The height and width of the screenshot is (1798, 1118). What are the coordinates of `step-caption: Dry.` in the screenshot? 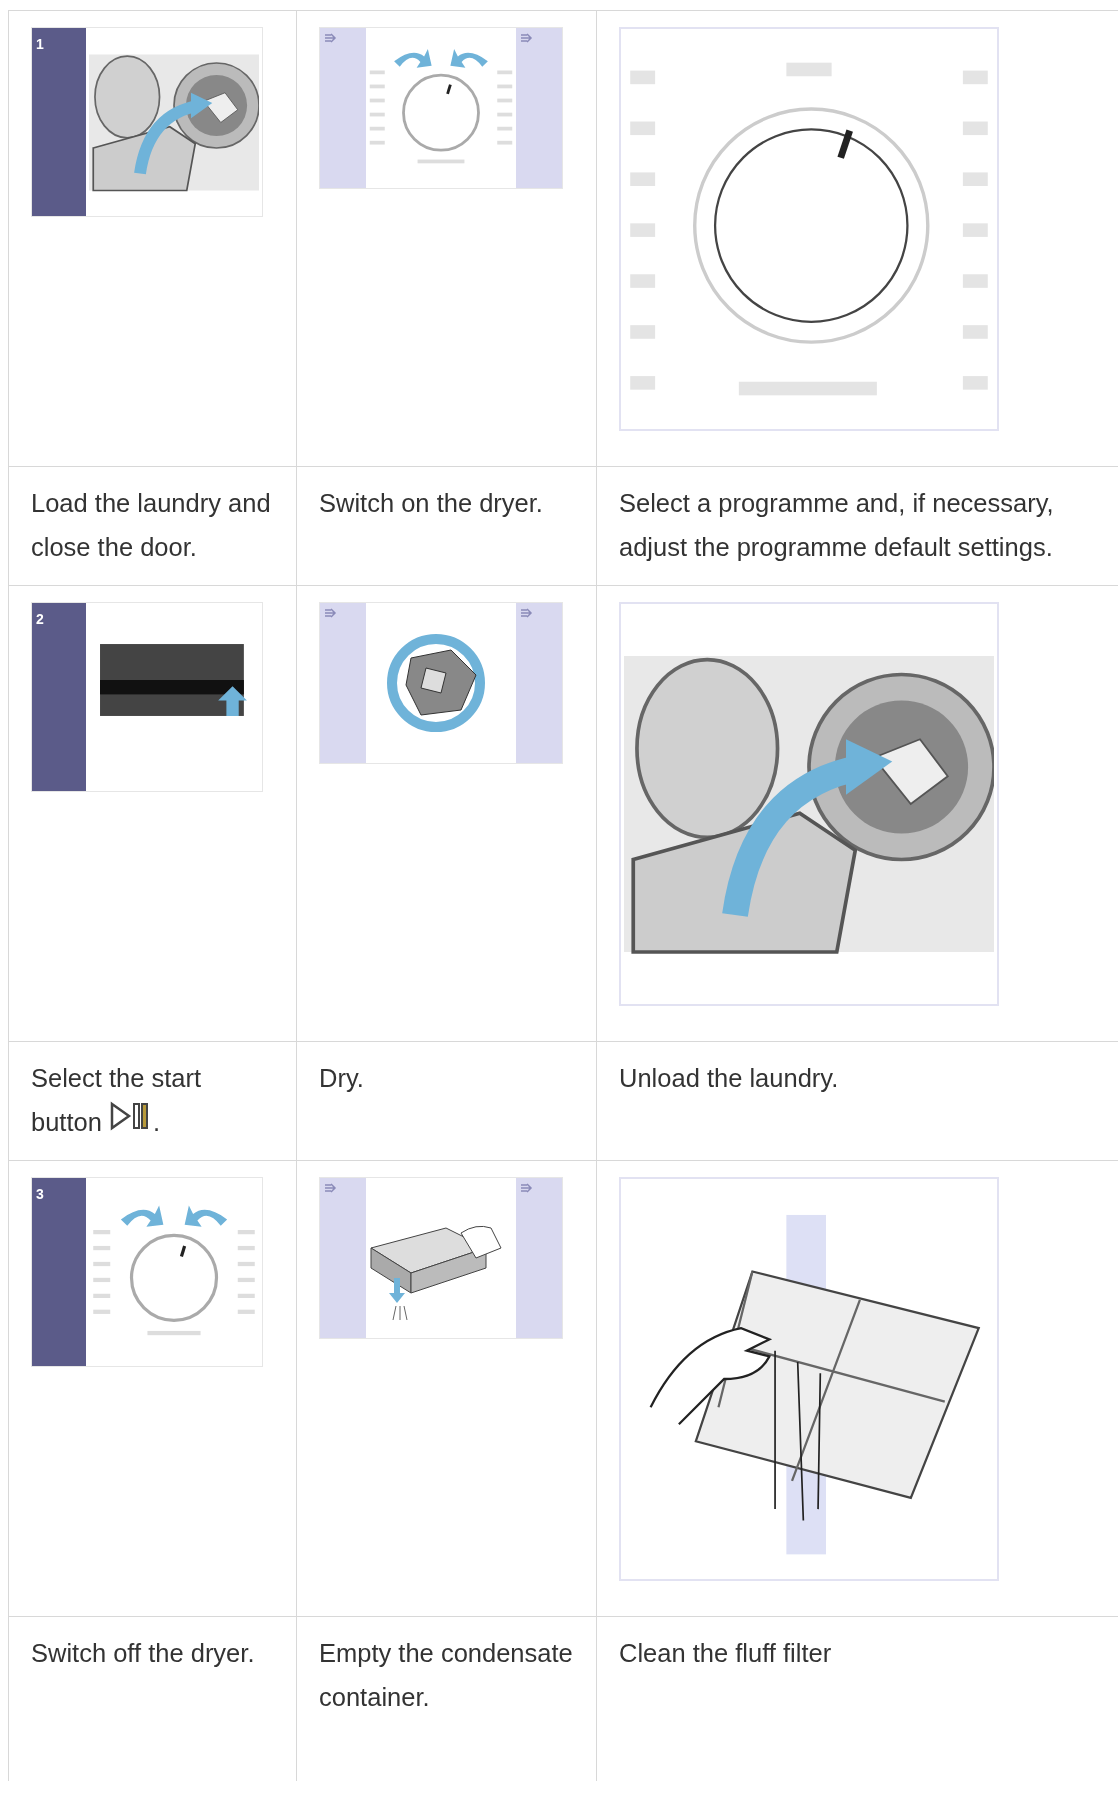 It's located at (342, 1078).